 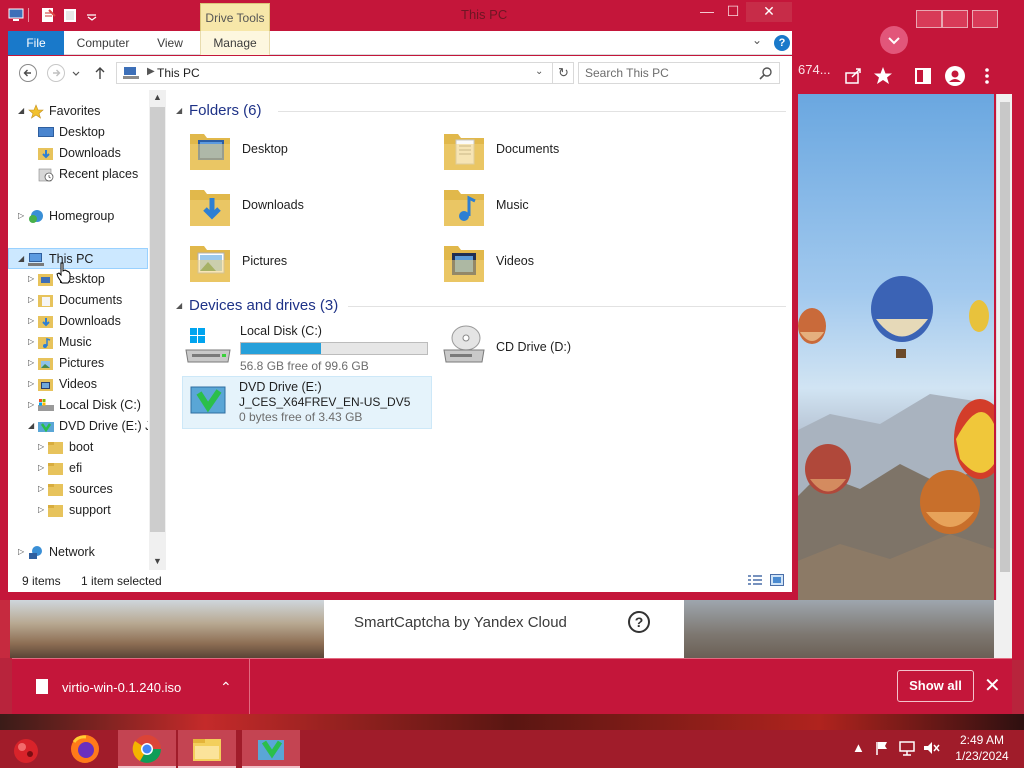 What do you see at coordinates (78, 510) in the screenshot?
I see `nav-item-support: ▷ support` at bounding box center [78, 510].